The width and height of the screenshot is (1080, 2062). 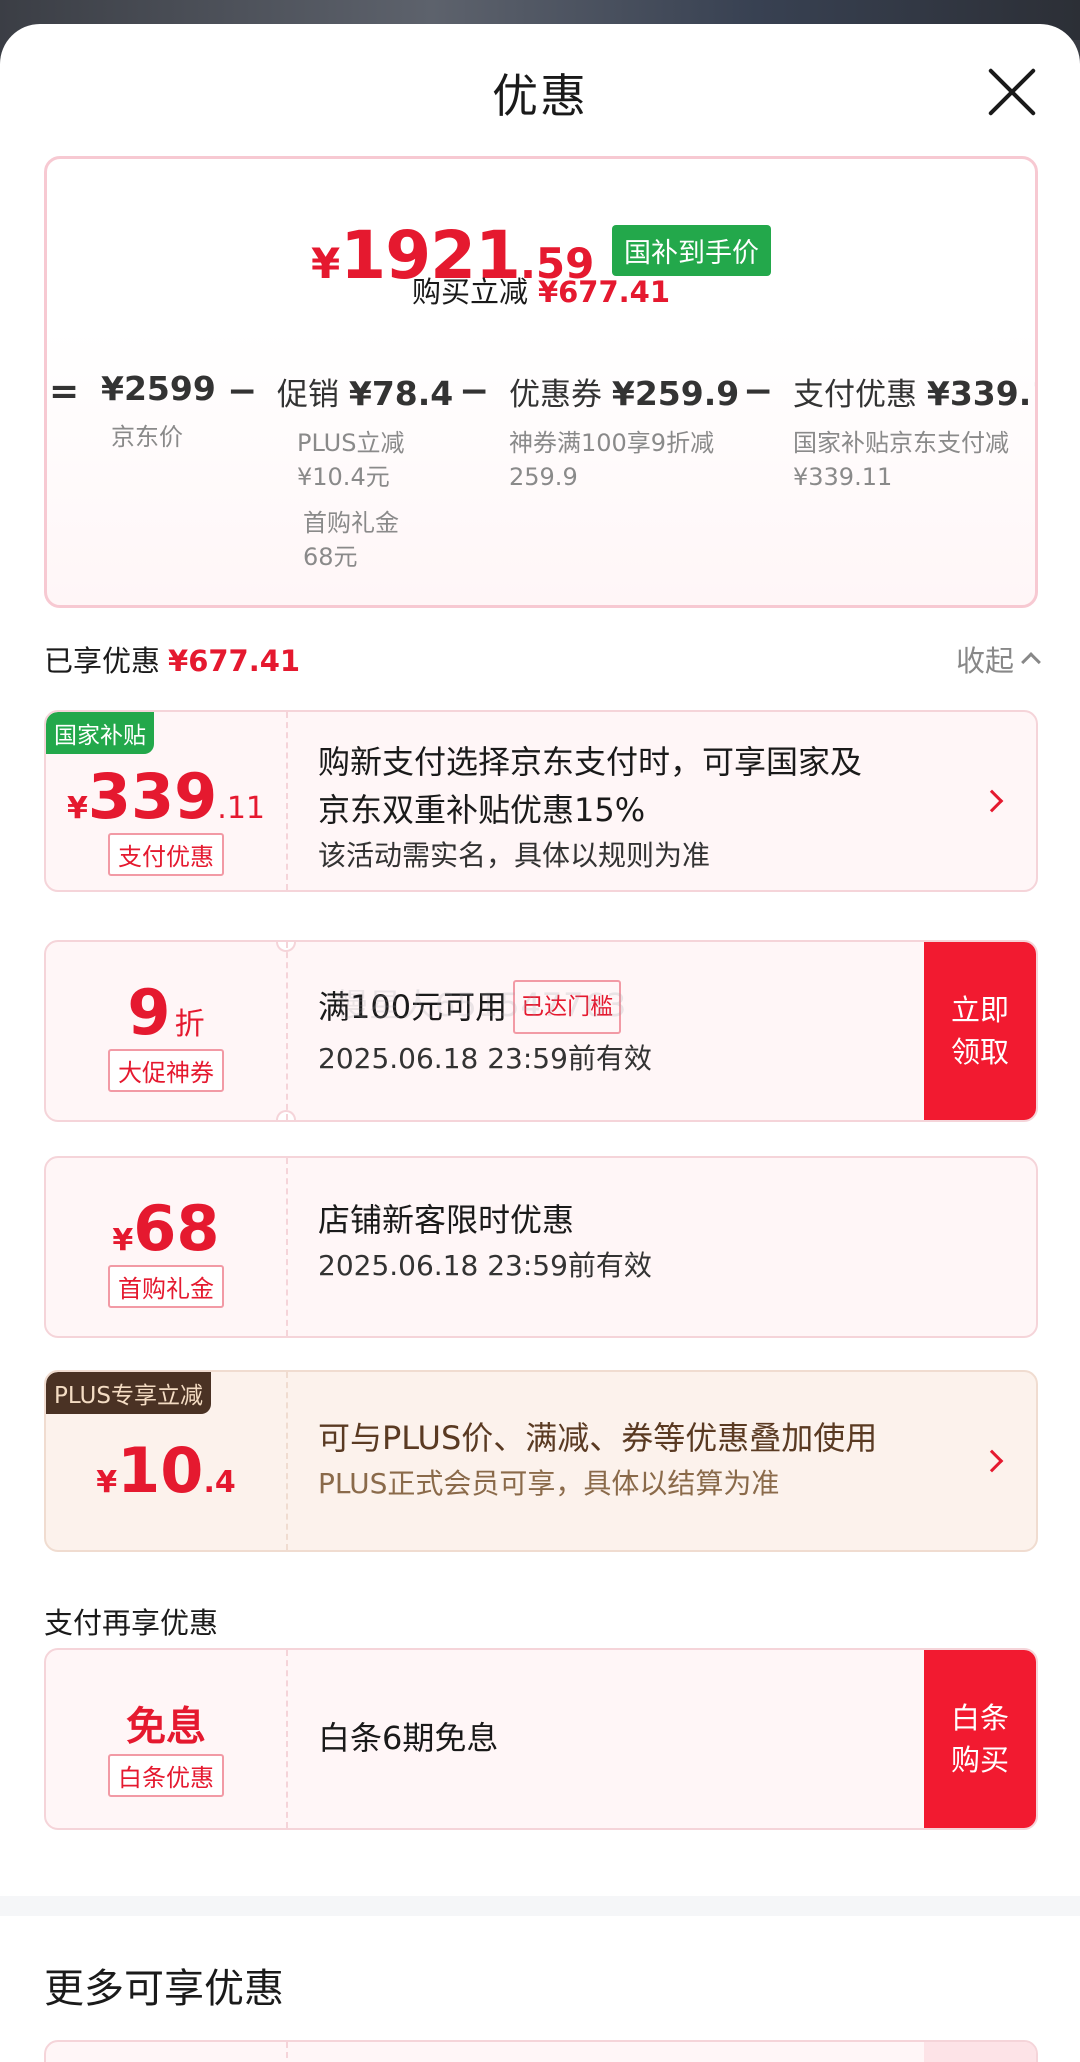 I want to click on action-label-line: 购买, so click(x=979, y=1760).